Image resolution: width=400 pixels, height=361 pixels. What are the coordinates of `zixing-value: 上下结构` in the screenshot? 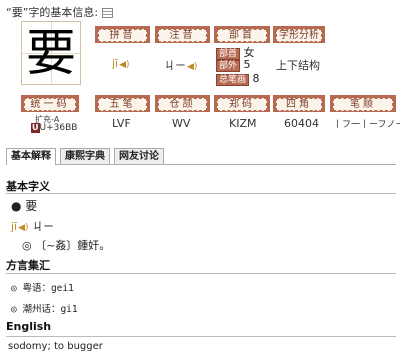 It's located at (298, 65).